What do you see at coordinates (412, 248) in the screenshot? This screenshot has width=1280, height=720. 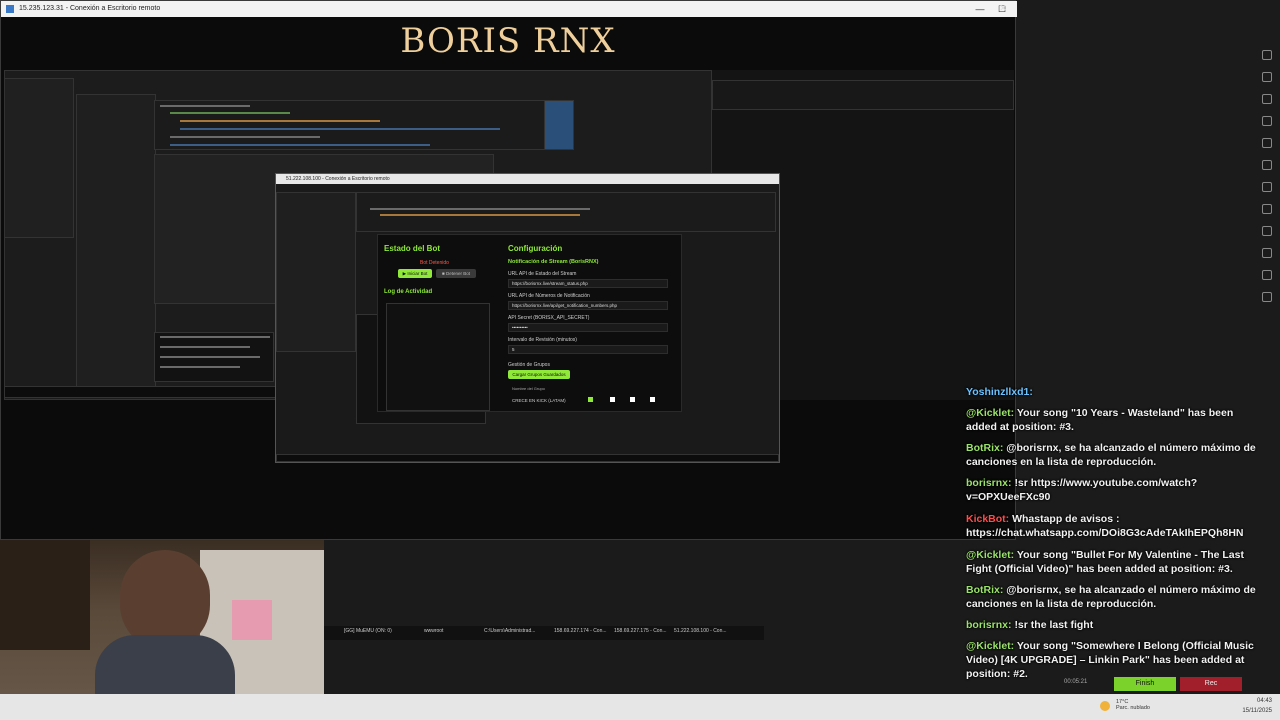 I see `status-title: Estado del Bot` at bounding box center [412, 248].